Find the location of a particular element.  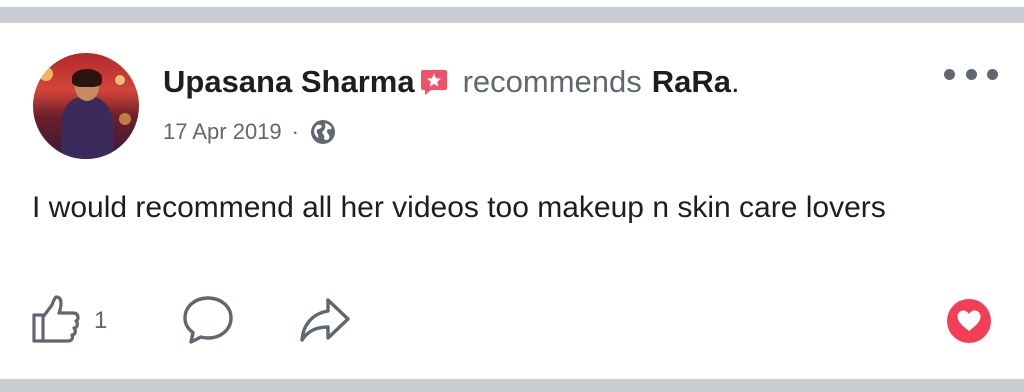

action-bar: 1 is located at coordinates (511, 322).